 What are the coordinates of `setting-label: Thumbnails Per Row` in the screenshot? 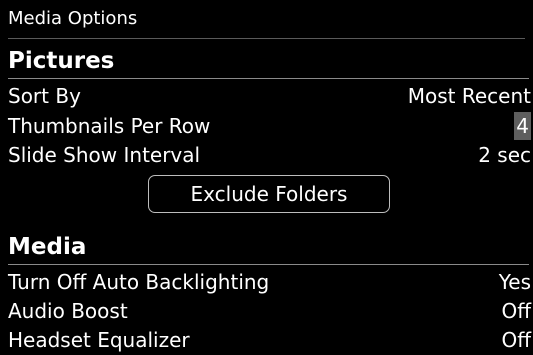 It's located at (109, 126).